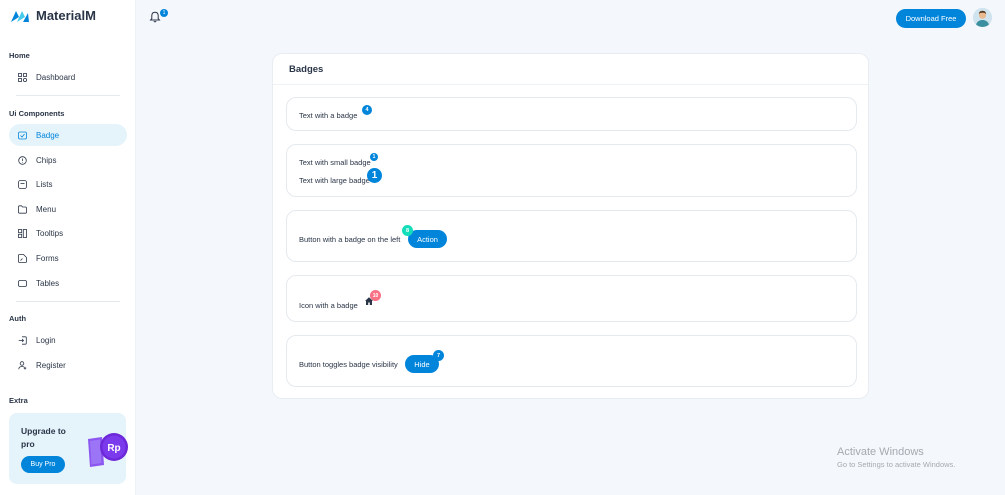 This screenshot has width=1005, height=495. Describe the element at coordinates (22, 135) in the screenshot. I see `badge-icon` at that location.